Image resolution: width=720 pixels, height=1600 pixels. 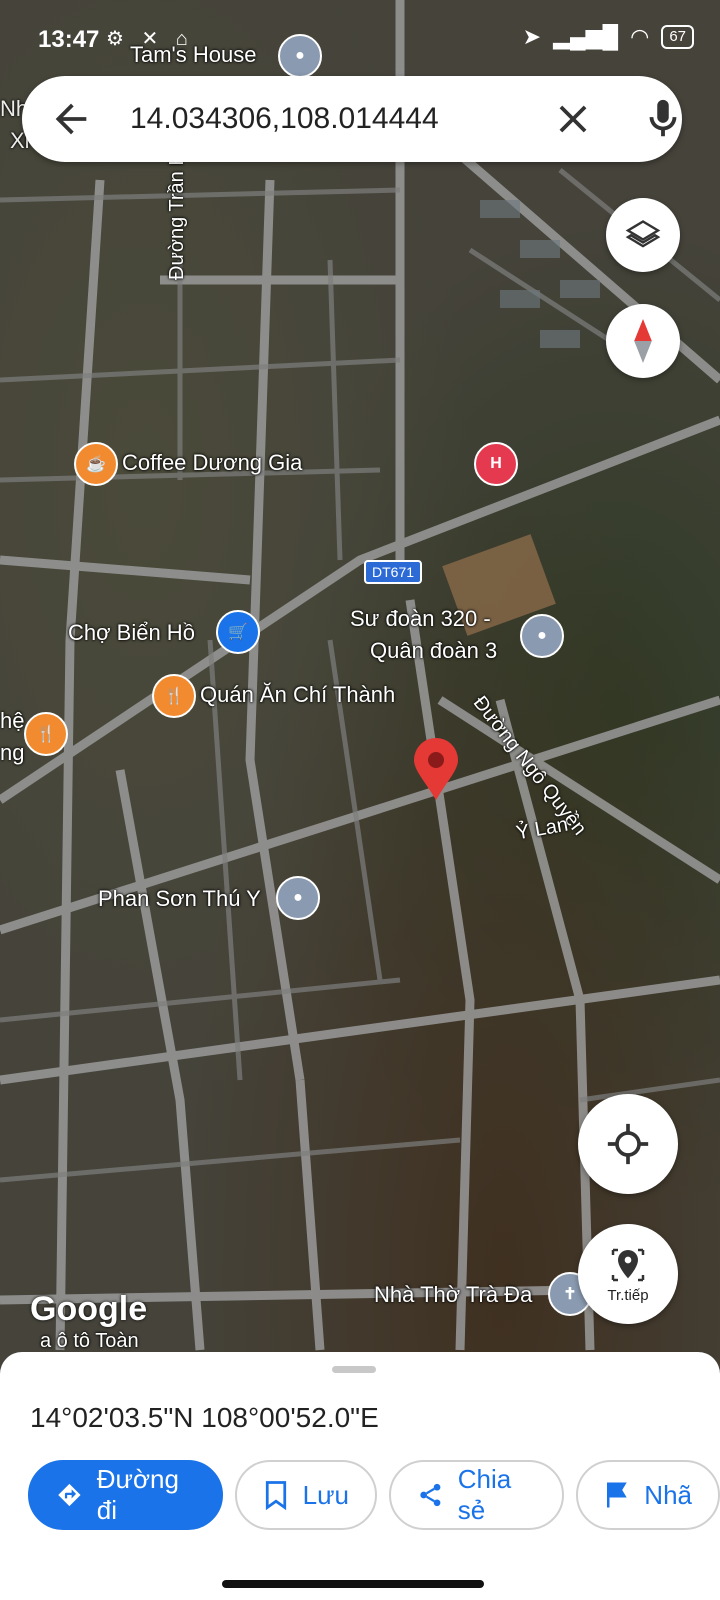 I want to click on sheet-drag-handle, so click(x=354, y=1369).